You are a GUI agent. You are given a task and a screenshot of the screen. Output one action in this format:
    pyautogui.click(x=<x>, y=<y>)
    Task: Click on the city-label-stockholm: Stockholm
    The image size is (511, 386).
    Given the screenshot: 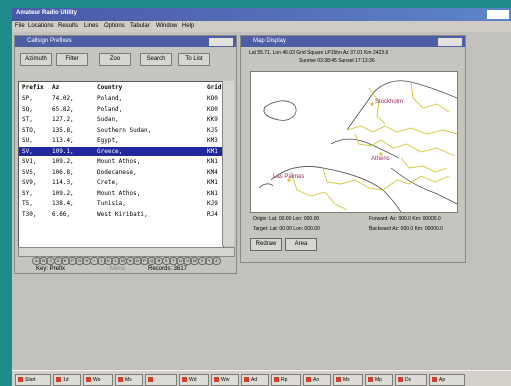 What is the action you would take?
    pyautogui.click(x=389, y=102)
    